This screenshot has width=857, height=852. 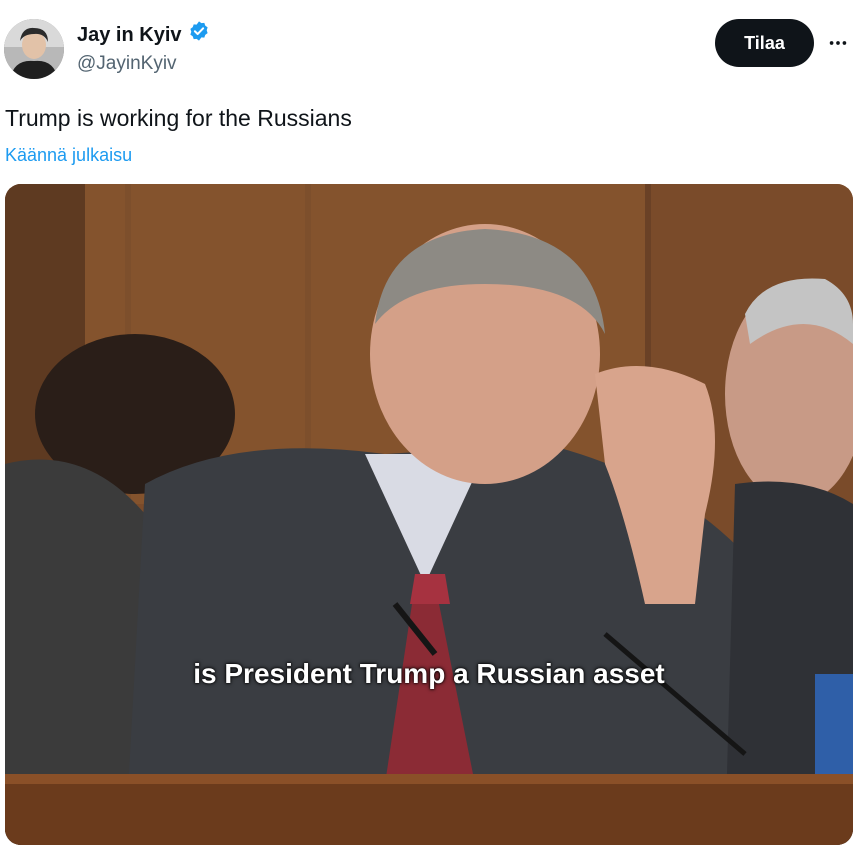 I want to click on video-subtitle: is President Trump a Russian asset, so click(x=429, y=673).